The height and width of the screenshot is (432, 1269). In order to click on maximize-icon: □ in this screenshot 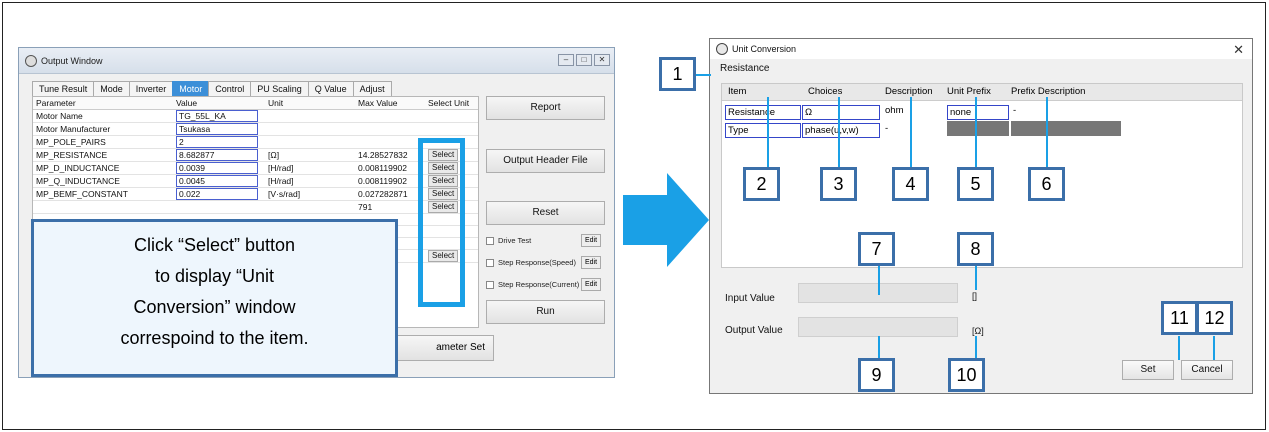, I will do `click(584, 60)`.